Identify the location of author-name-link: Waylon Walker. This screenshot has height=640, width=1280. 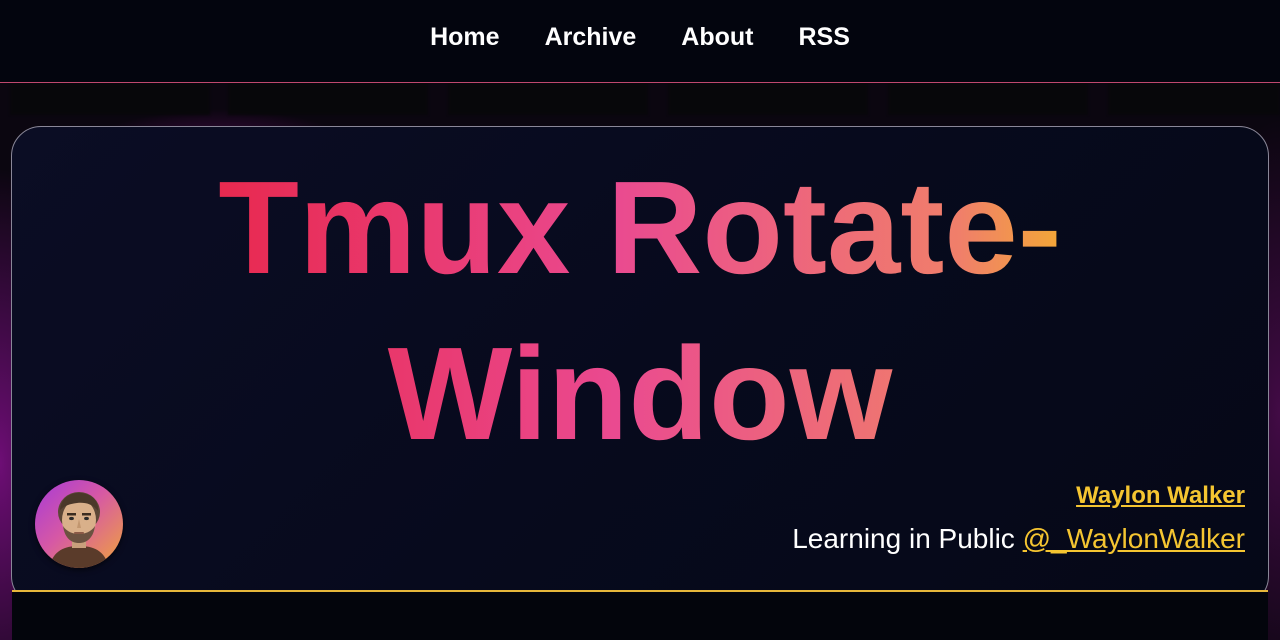
(1018, 496).